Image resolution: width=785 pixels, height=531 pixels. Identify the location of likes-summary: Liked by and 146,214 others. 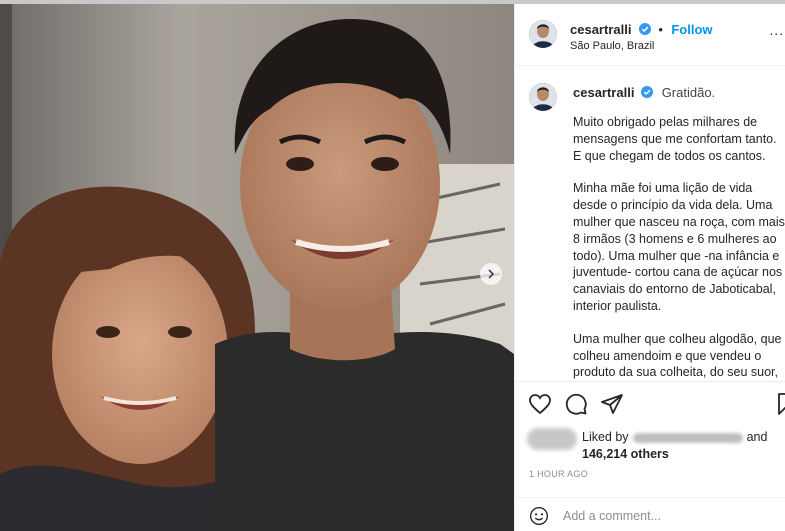
(654, 445).